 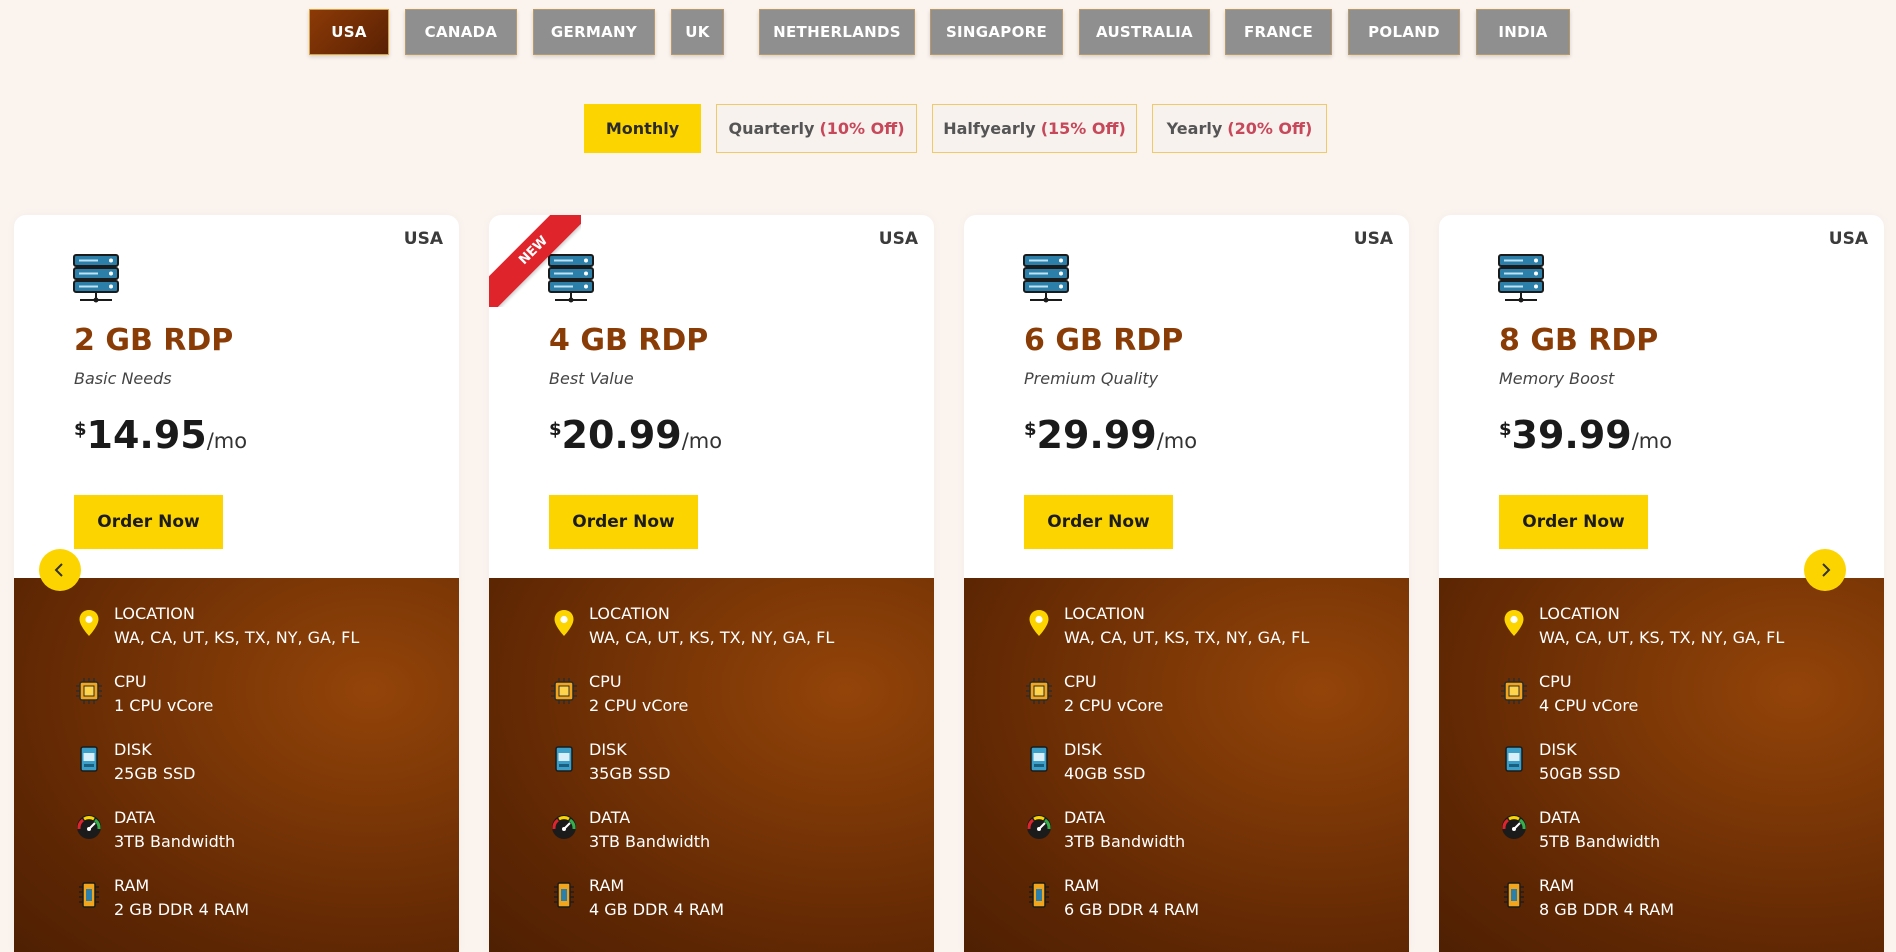 What do you see at coordinates (657, 909) in the screenshot?
I see `spec-value: 4 GB DDR 4 RAM` at bounding box center [657, 909].